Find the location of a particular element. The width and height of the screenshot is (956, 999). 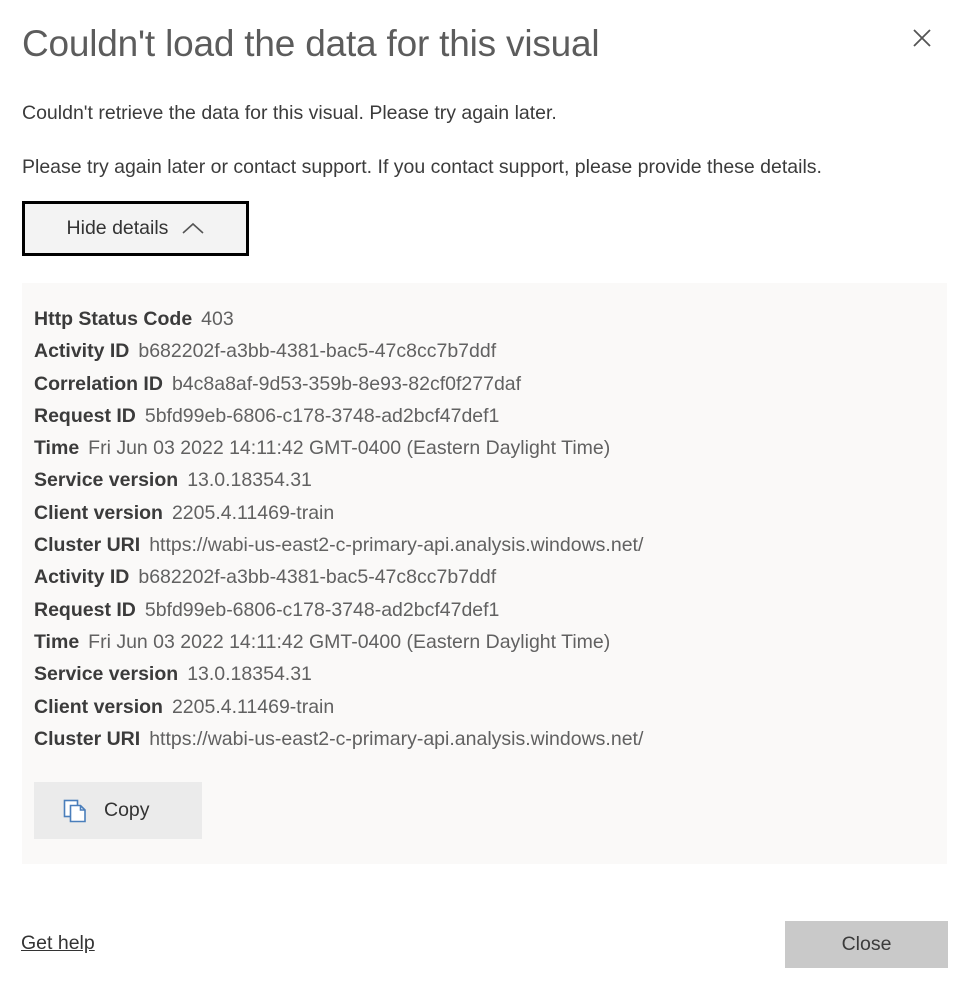

close-button: Close is located at coordinates (866, 944).